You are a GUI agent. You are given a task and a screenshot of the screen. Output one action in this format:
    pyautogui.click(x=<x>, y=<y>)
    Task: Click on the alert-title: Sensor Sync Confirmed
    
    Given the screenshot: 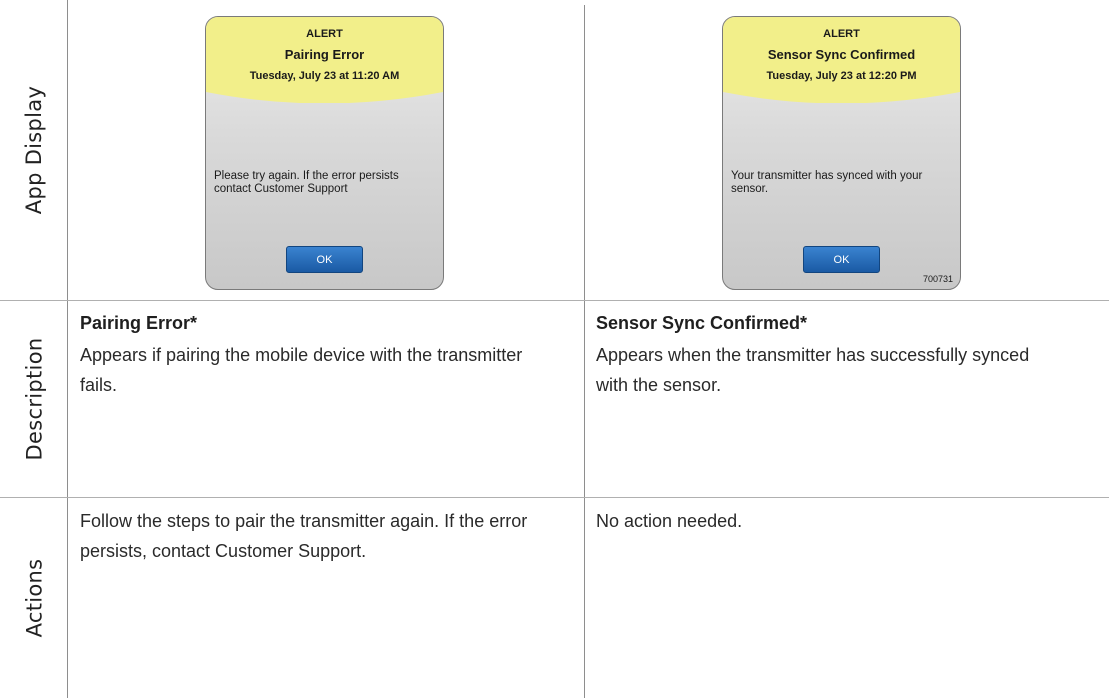 What is the action you would take?
    pyautogui.click(x=841, y=54)
    